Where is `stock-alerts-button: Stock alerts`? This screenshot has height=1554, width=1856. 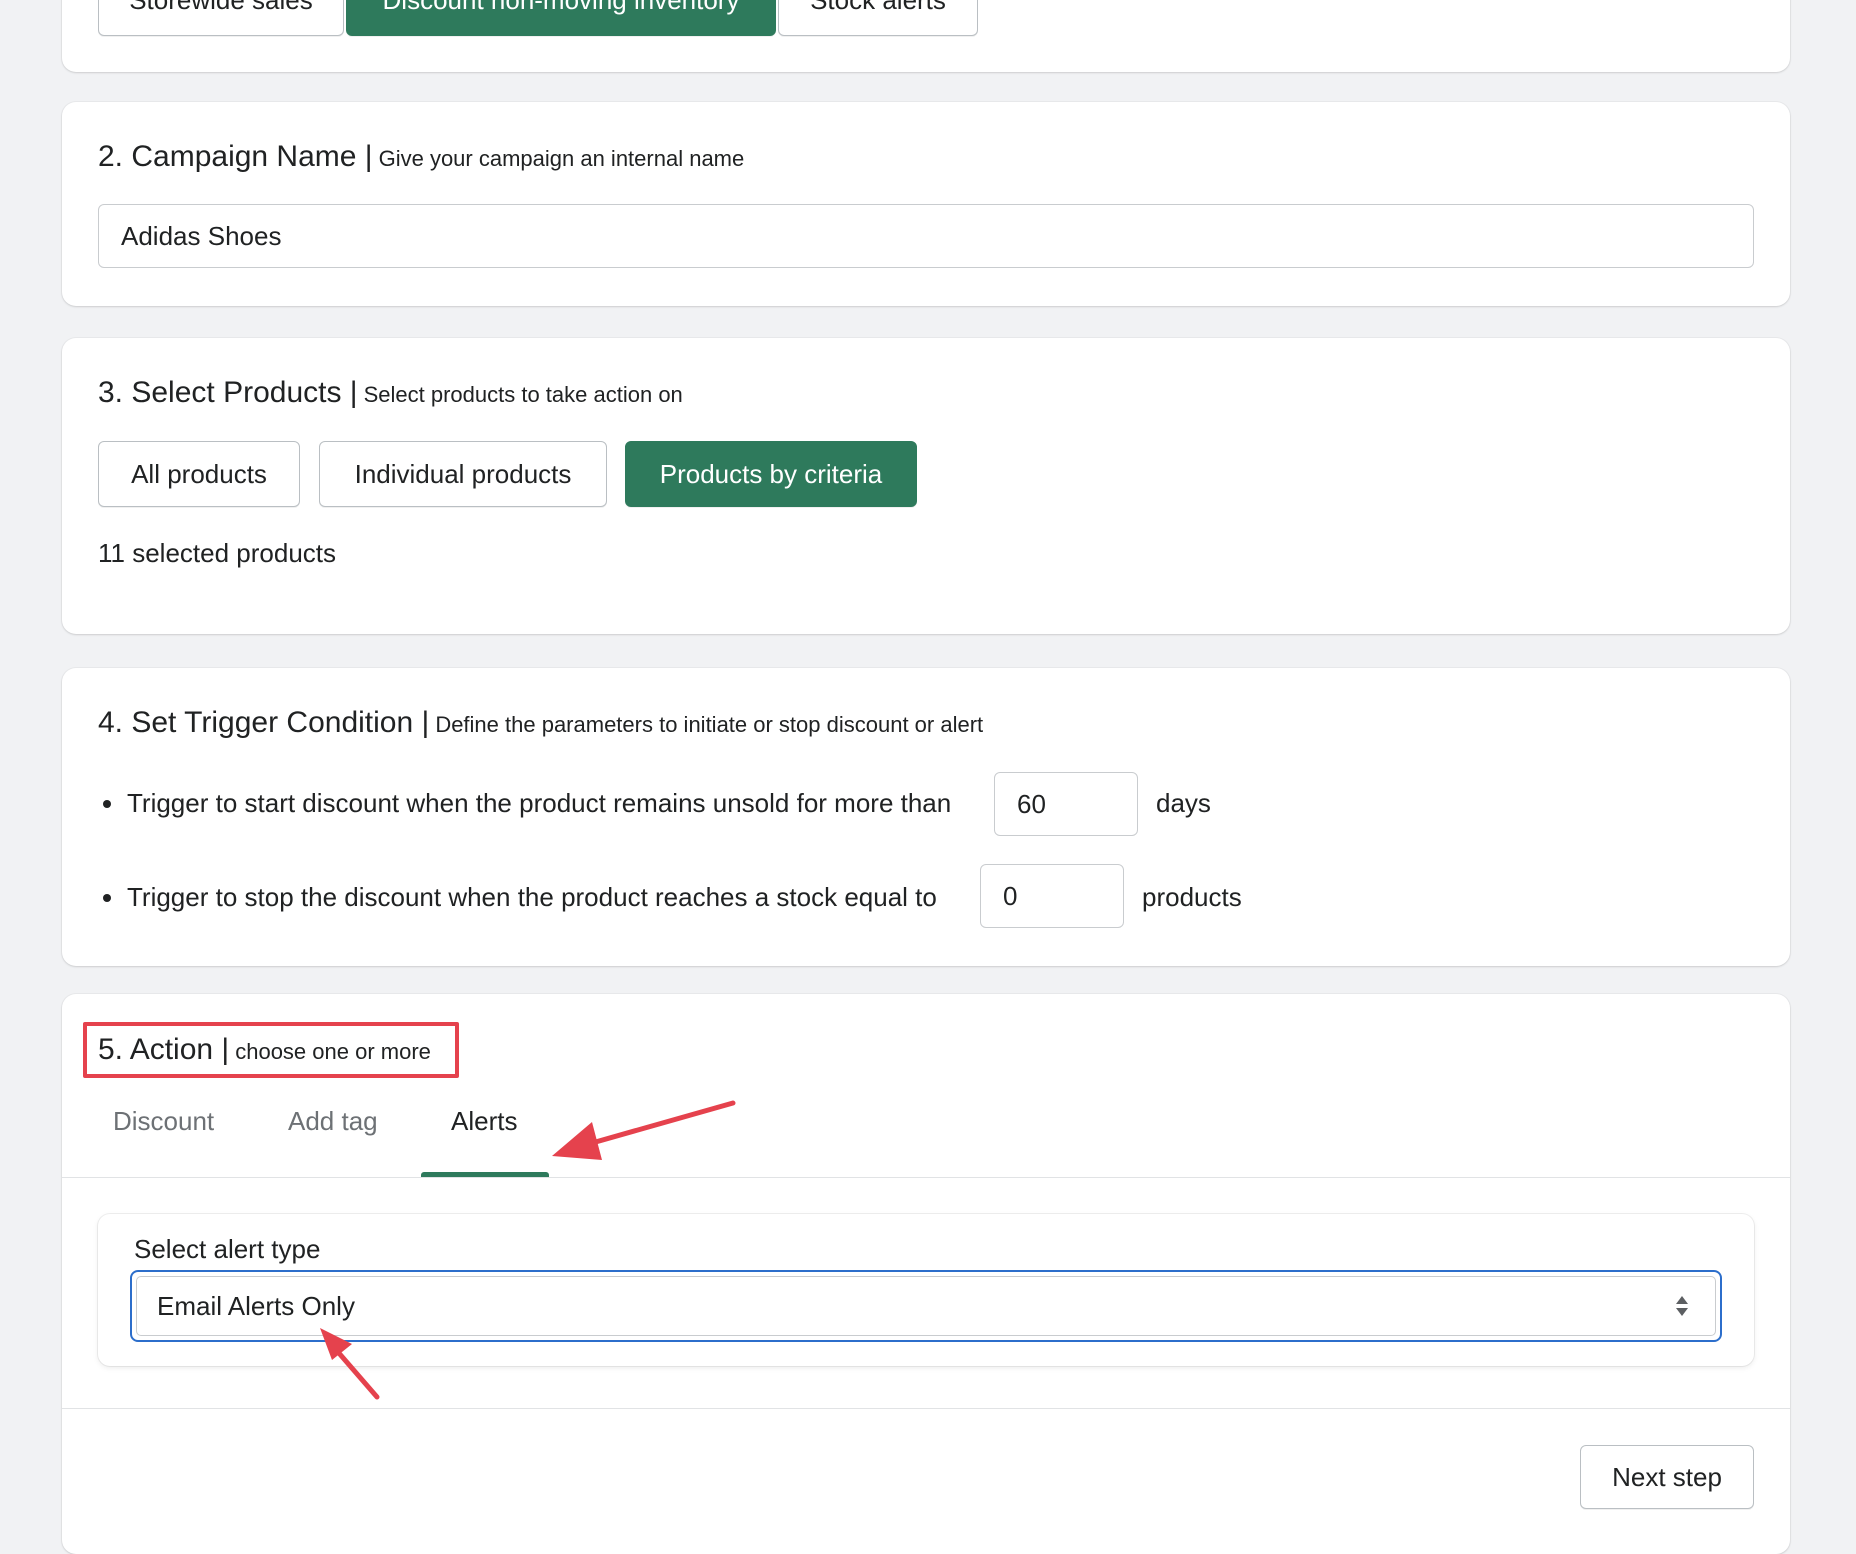 stock-alerts-button: Stock alerts is located at coordinates (878, 18).